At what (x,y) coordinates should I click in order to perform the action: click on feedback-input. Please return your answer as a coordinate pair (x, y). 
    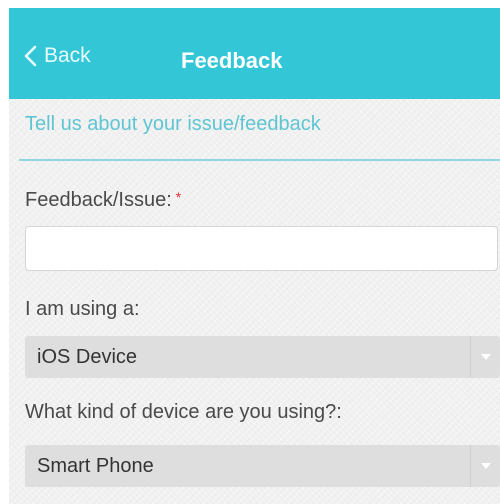
    Looking at the image, I should click on (261, 248).